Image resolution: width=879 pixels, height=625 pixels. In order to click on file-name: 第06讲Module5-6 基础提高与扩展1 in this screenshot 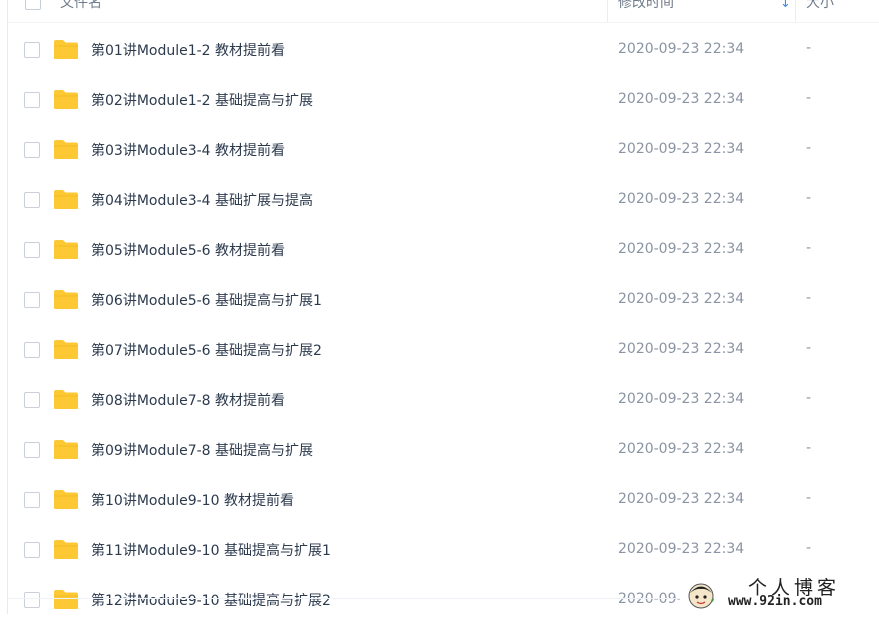, I will do `click(206, 300)`.